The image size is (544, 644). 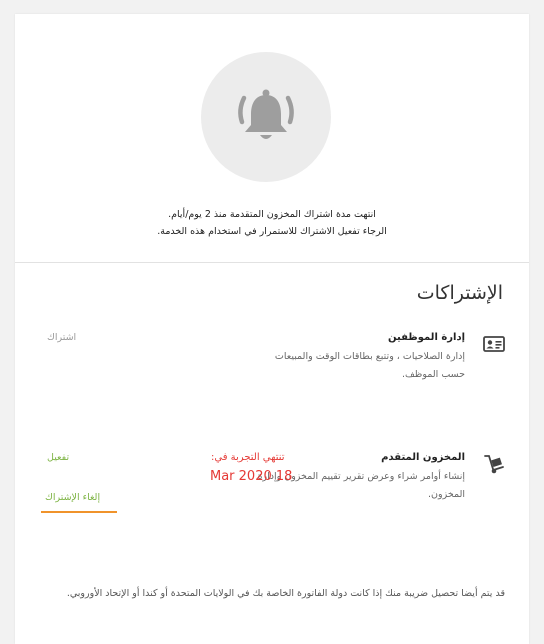 What do you see at coordinates (266, 114) in the screenshot?
I see `bell-icon` at bounding box center [266, 114].